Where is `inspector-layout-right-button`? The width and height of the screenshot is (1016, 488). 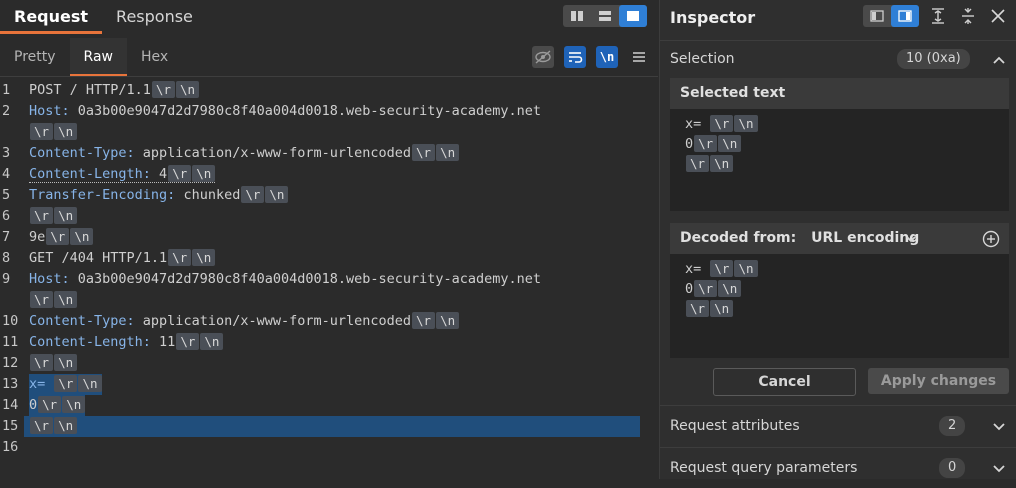 inspector-layout-right-button is located at coordinates (905, 16).